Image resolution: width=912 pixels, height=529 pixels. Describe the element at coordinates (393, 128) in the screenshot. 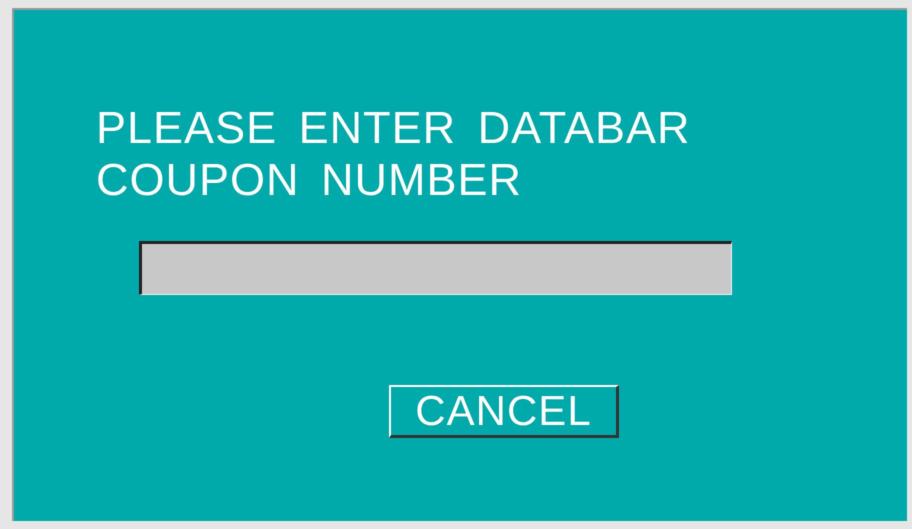

I see `prompt-text: PLEASE ENTER DATABAR` at that location.